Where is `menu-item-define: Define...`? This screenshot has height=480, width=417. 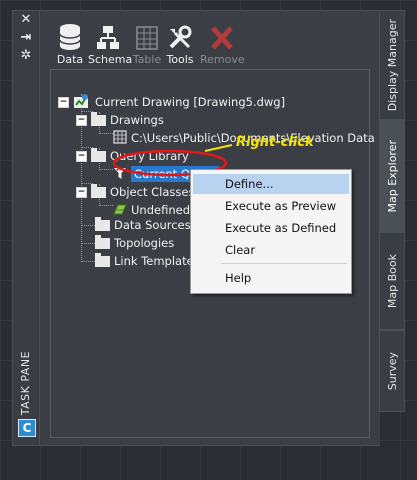 menu-item-define: Define... is located at coordinates (271, 184).